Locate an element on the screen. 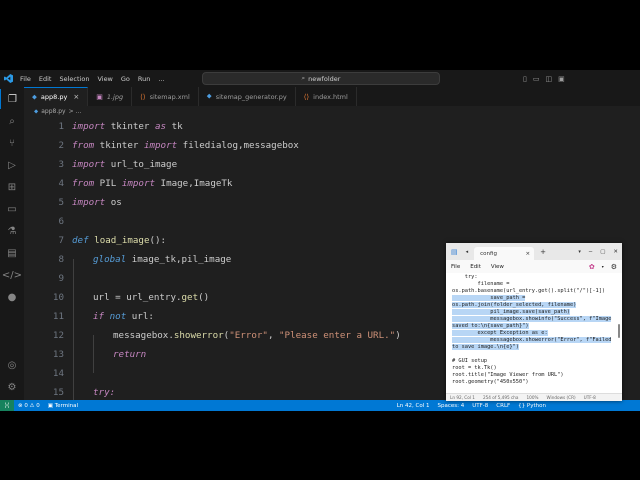 The height and width of the screenshot is (480, 640). notepad-line: root.geometry("450x550") is located at coordinates (490, 382).